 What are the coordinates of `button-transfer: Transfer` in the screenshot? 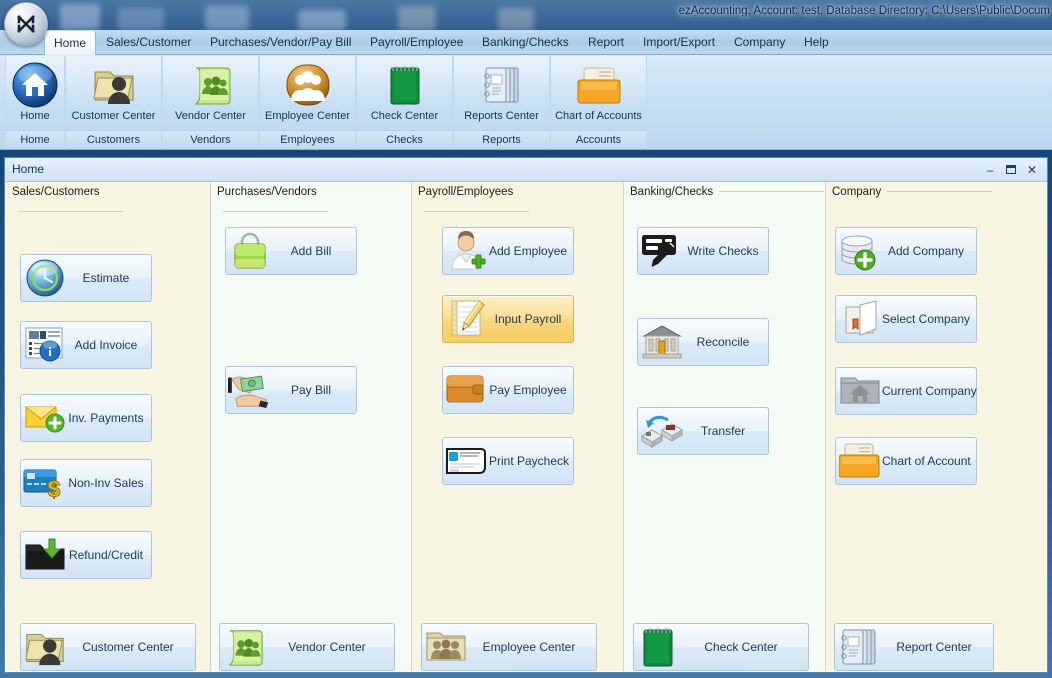 It's located at (703, 431).